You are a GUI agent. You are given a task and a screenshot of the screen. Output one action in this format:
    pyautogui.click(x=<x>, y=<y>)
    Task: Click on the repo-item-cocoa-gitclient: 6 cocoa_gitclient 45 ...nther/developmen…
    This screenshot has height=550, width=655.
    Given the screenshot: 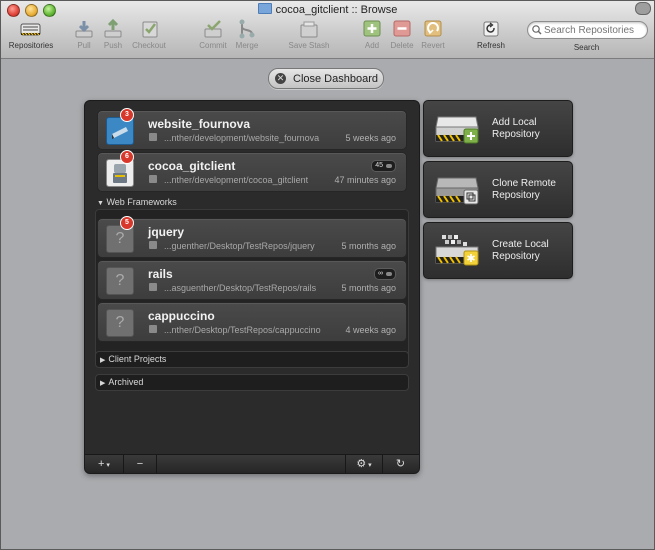 What is the action you would take?
    pyautogui.click(x=252, y=171)
    